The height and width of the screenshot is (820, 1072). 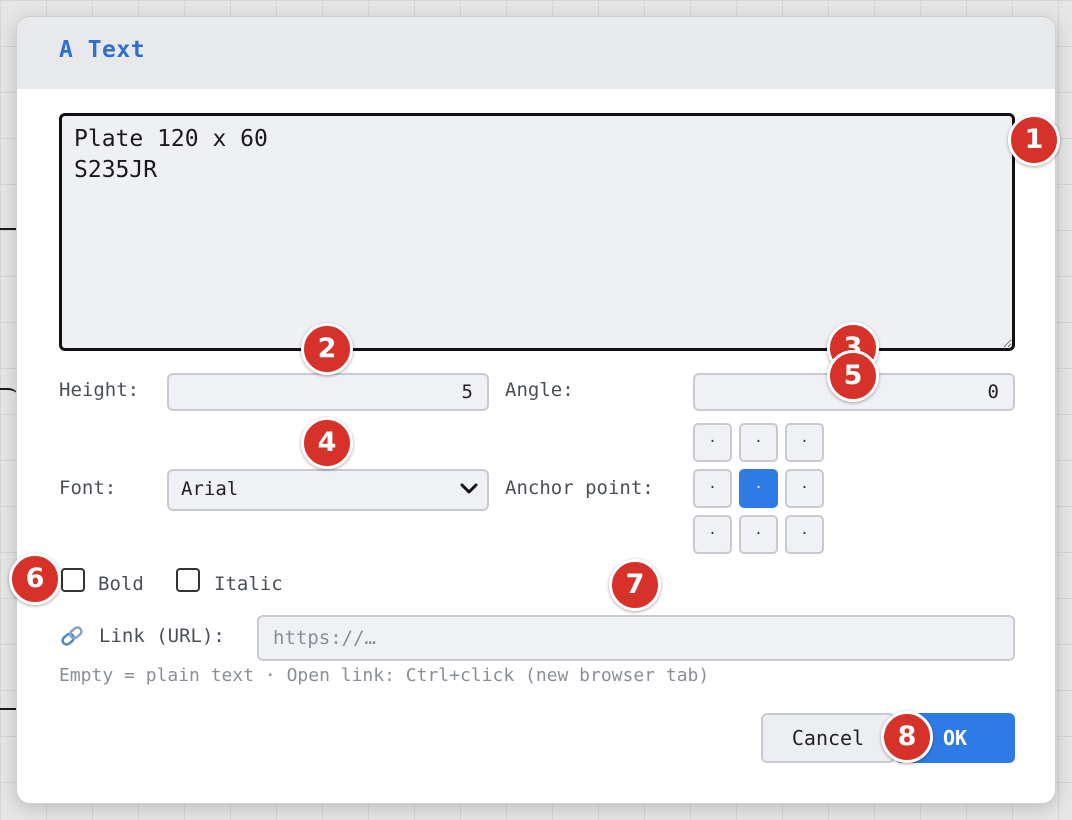 What do you see at coordinates (804, 442) in the screenshot?
I see `anchor-top-right: ·` at bounding box center [804, 442].